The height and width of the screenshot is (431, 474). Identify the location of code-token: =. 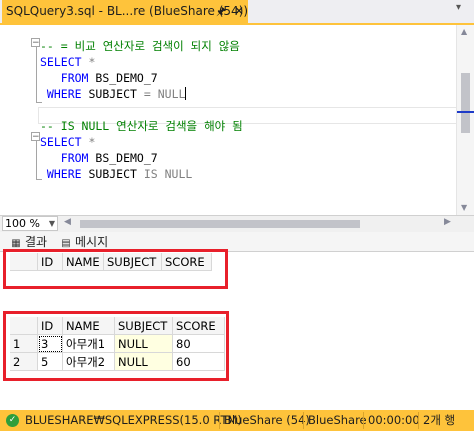
(147, 94).